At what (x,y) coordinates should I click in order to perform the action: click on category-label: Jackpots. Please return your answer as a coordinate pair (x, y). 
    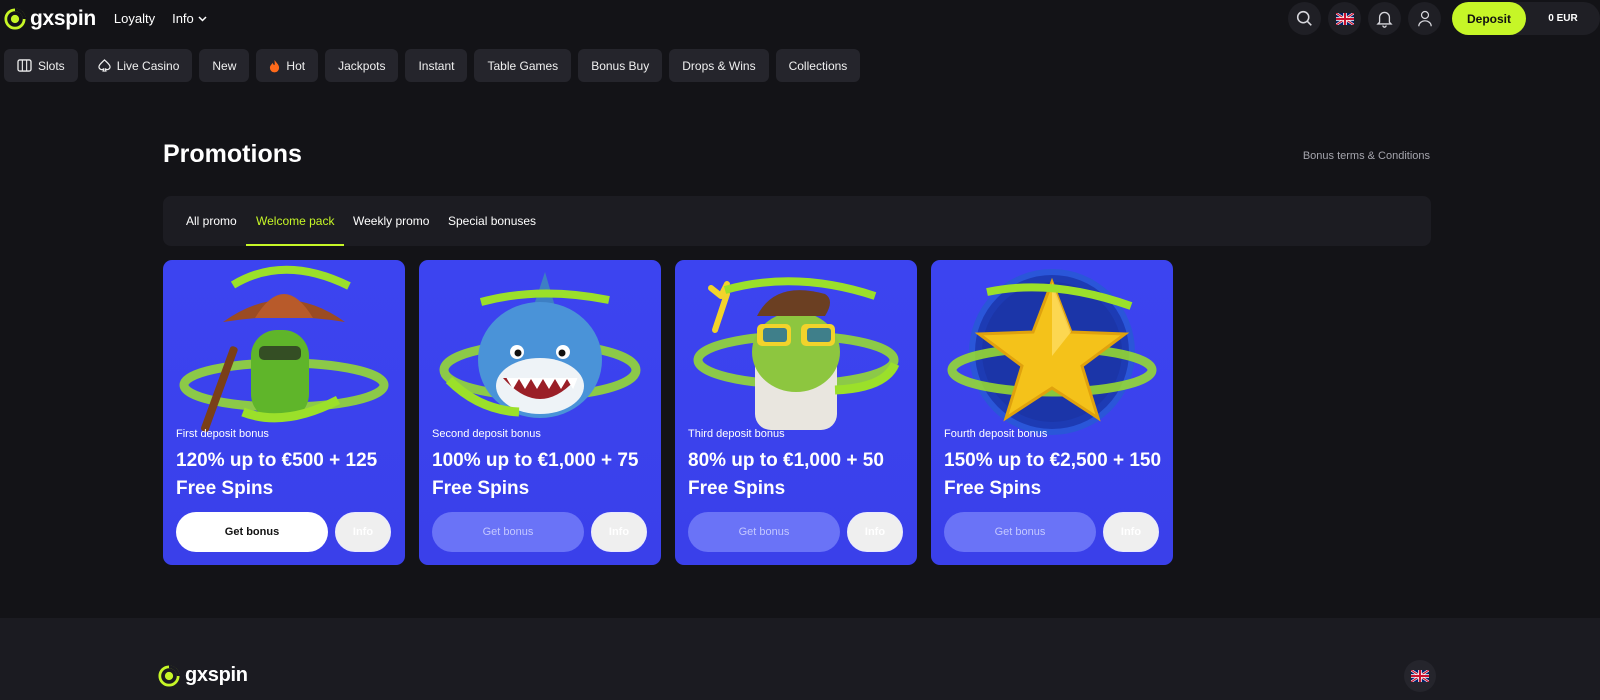
    Looking at the image, I should click on (362, 65).